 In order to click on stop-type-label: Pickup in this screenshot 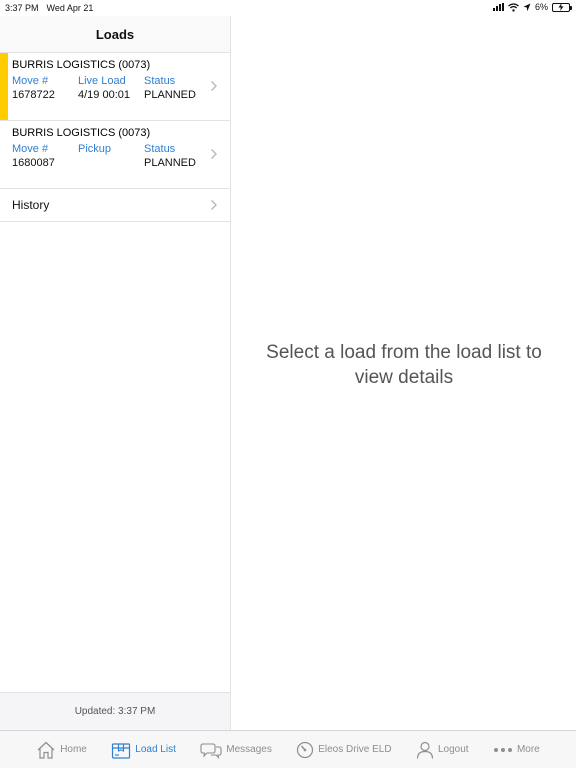, I will do `click(95, 149)`.